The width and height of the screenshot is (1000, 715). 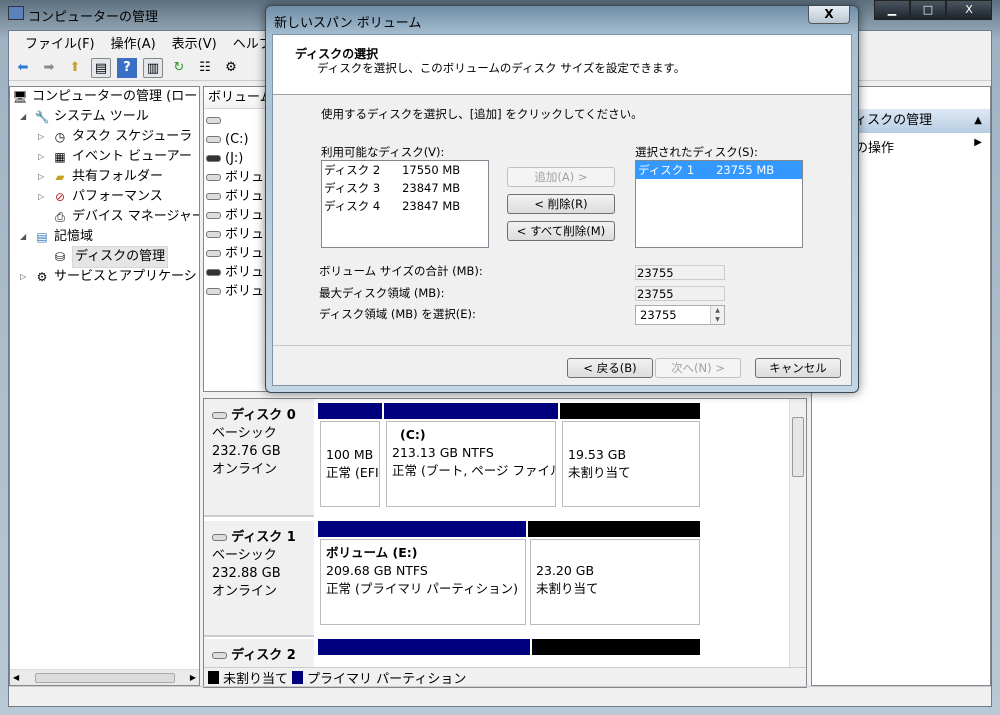 I want to click on settings-icon: ⚙, so click(x=231, y=68).